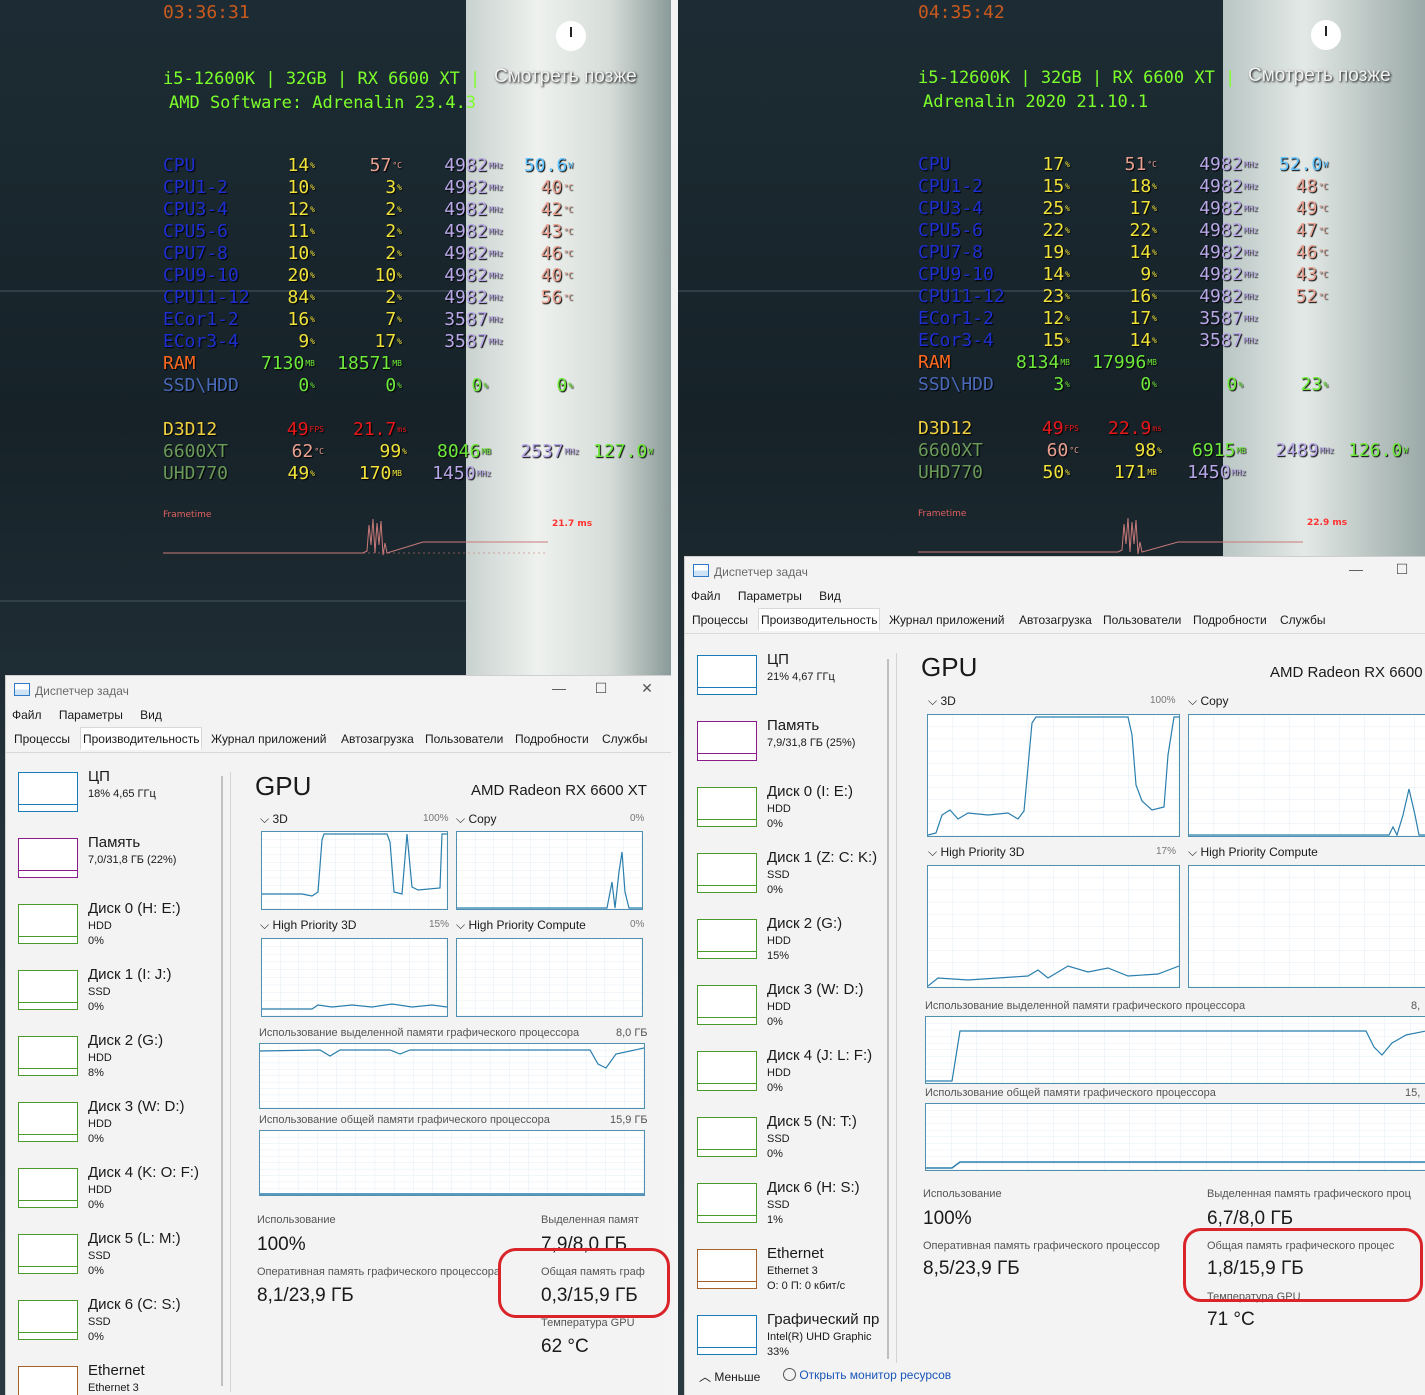 The image size is (1425, 1395). I want to click on sidebar-item: Ethernet Ethernet 3 О: 0 П: 0 кбит/с, so click(797, 1275).